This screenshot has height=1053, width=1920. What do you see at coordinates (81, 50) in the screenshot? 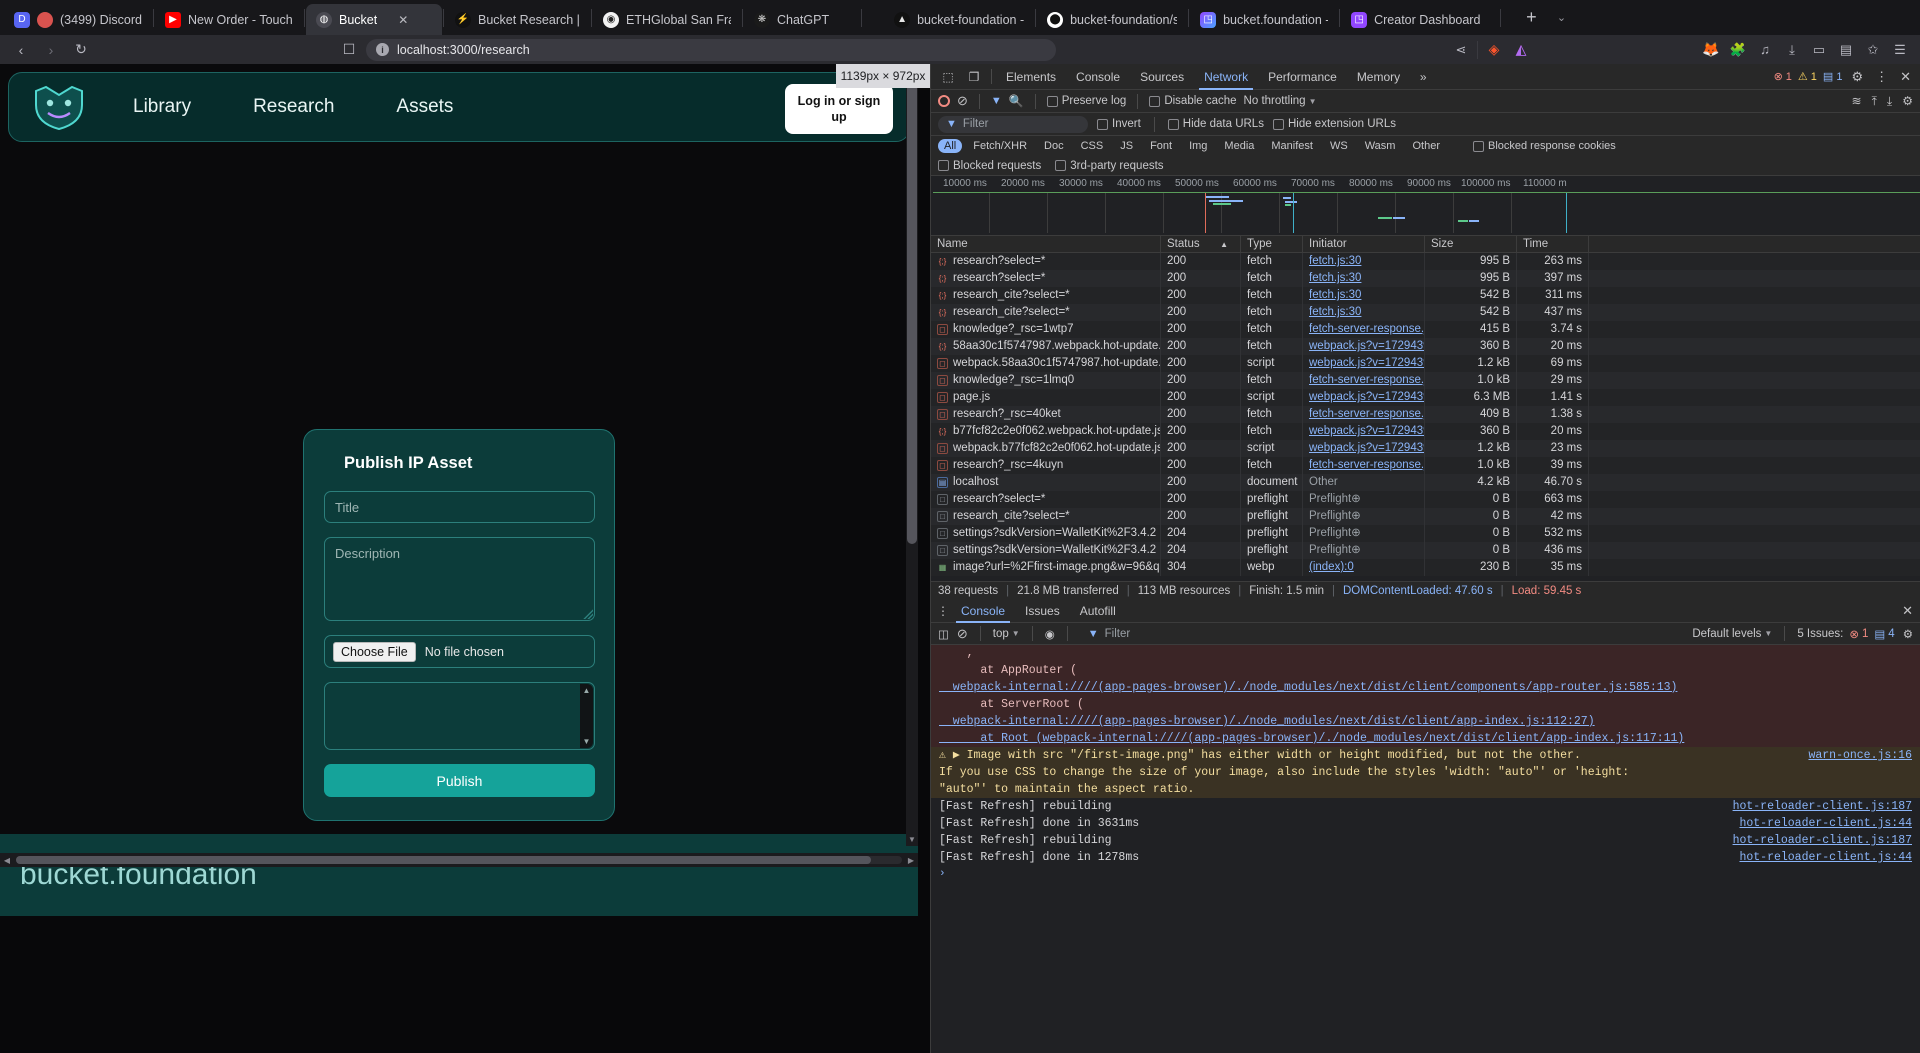
I see `reload-icon: ↻` at bounding box center [81, 50].